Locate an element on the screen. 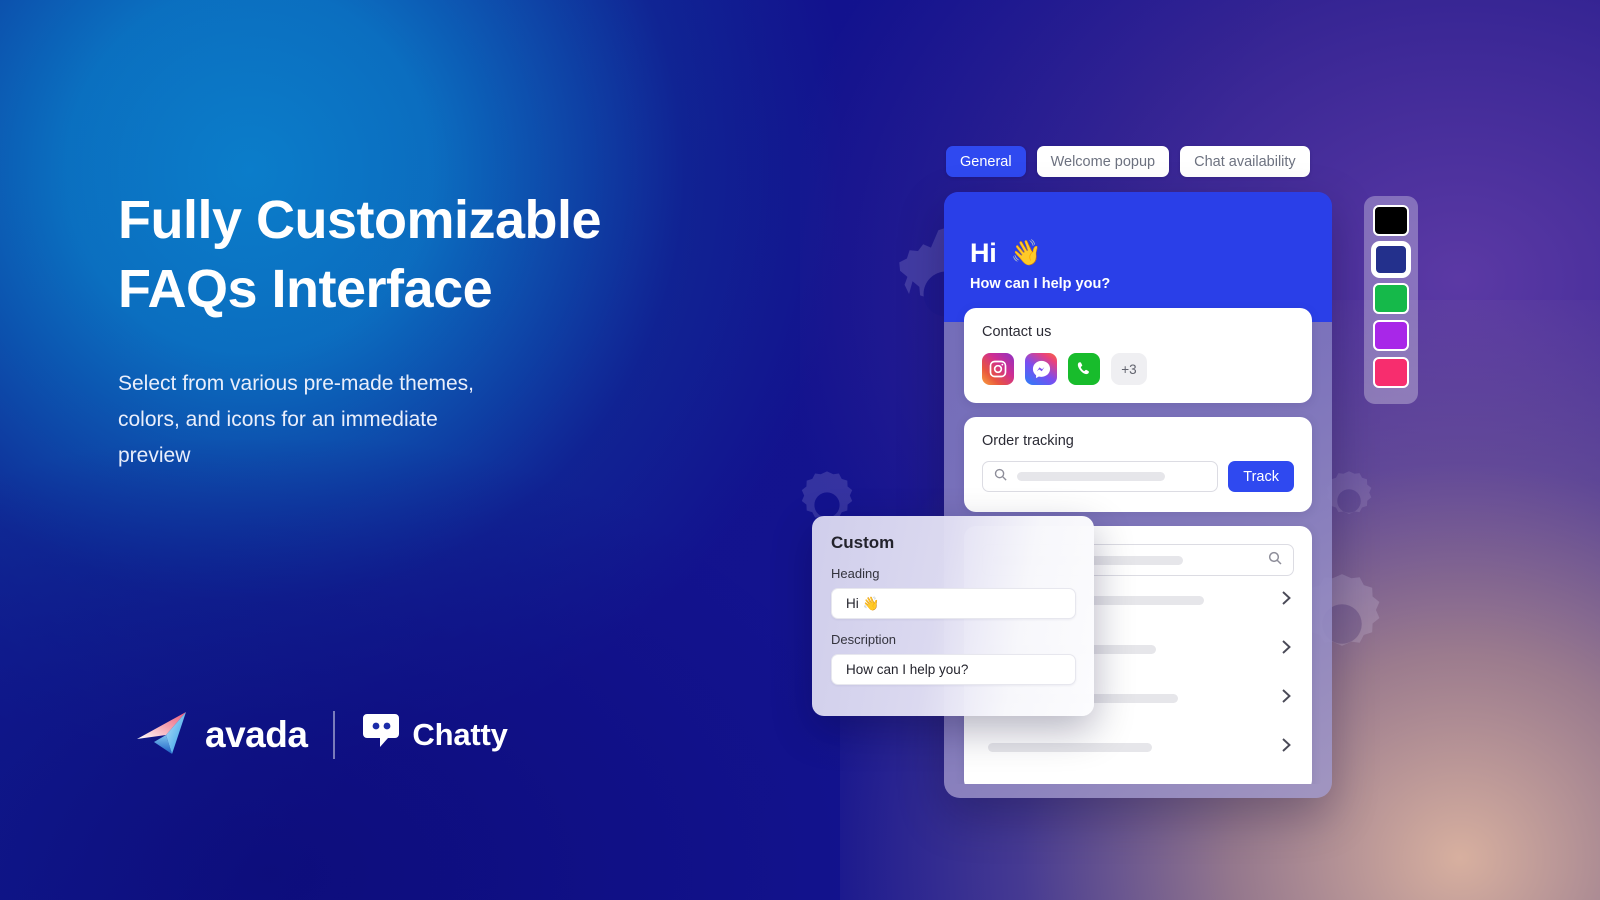 This screenshot has height=900, width=1600. heading-field-label: Heading is located at coordinates (855, 573).